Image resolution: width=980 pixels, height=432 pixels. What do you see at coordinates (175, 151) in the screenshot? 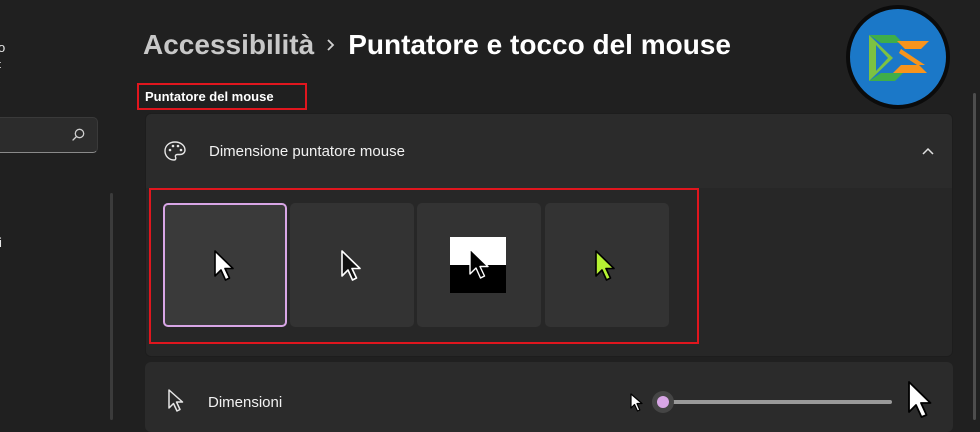
I see `palette-icon` at bounding box center [175, 151].